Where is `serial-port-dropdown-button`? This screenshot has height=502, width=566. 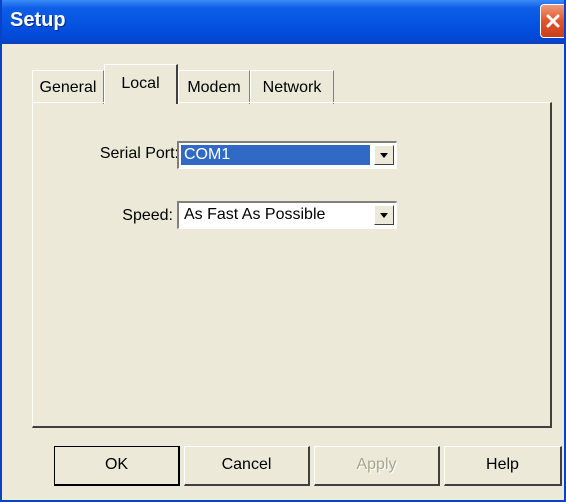
serial-port-dropdown-button is located at coordinates (384, 155).